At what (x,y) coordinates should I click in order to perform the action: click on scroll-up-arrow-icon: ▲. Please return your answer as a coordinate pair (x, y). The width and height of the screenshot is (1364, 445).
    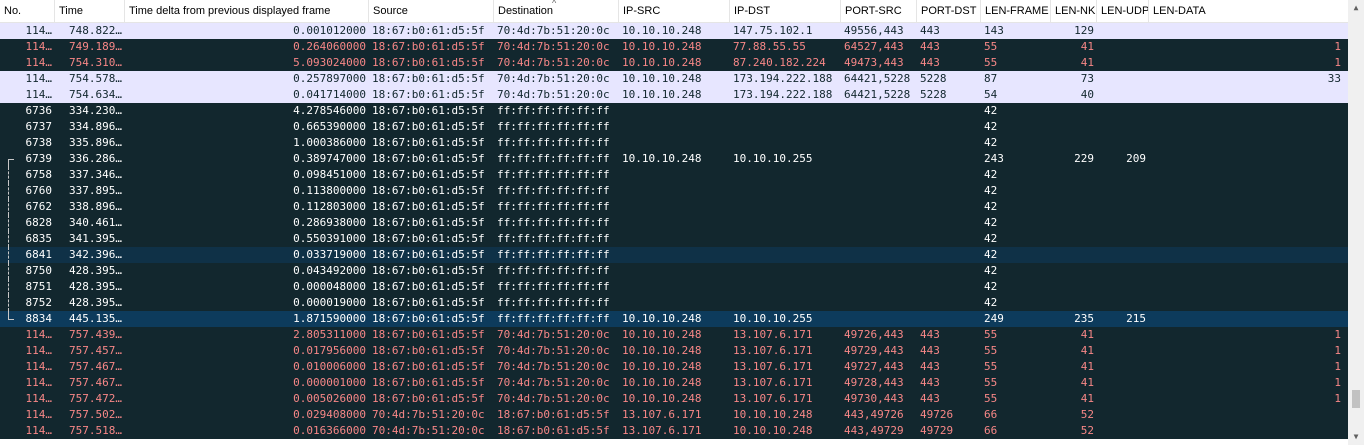
    Looking at the image, I should click on (1356, 8).